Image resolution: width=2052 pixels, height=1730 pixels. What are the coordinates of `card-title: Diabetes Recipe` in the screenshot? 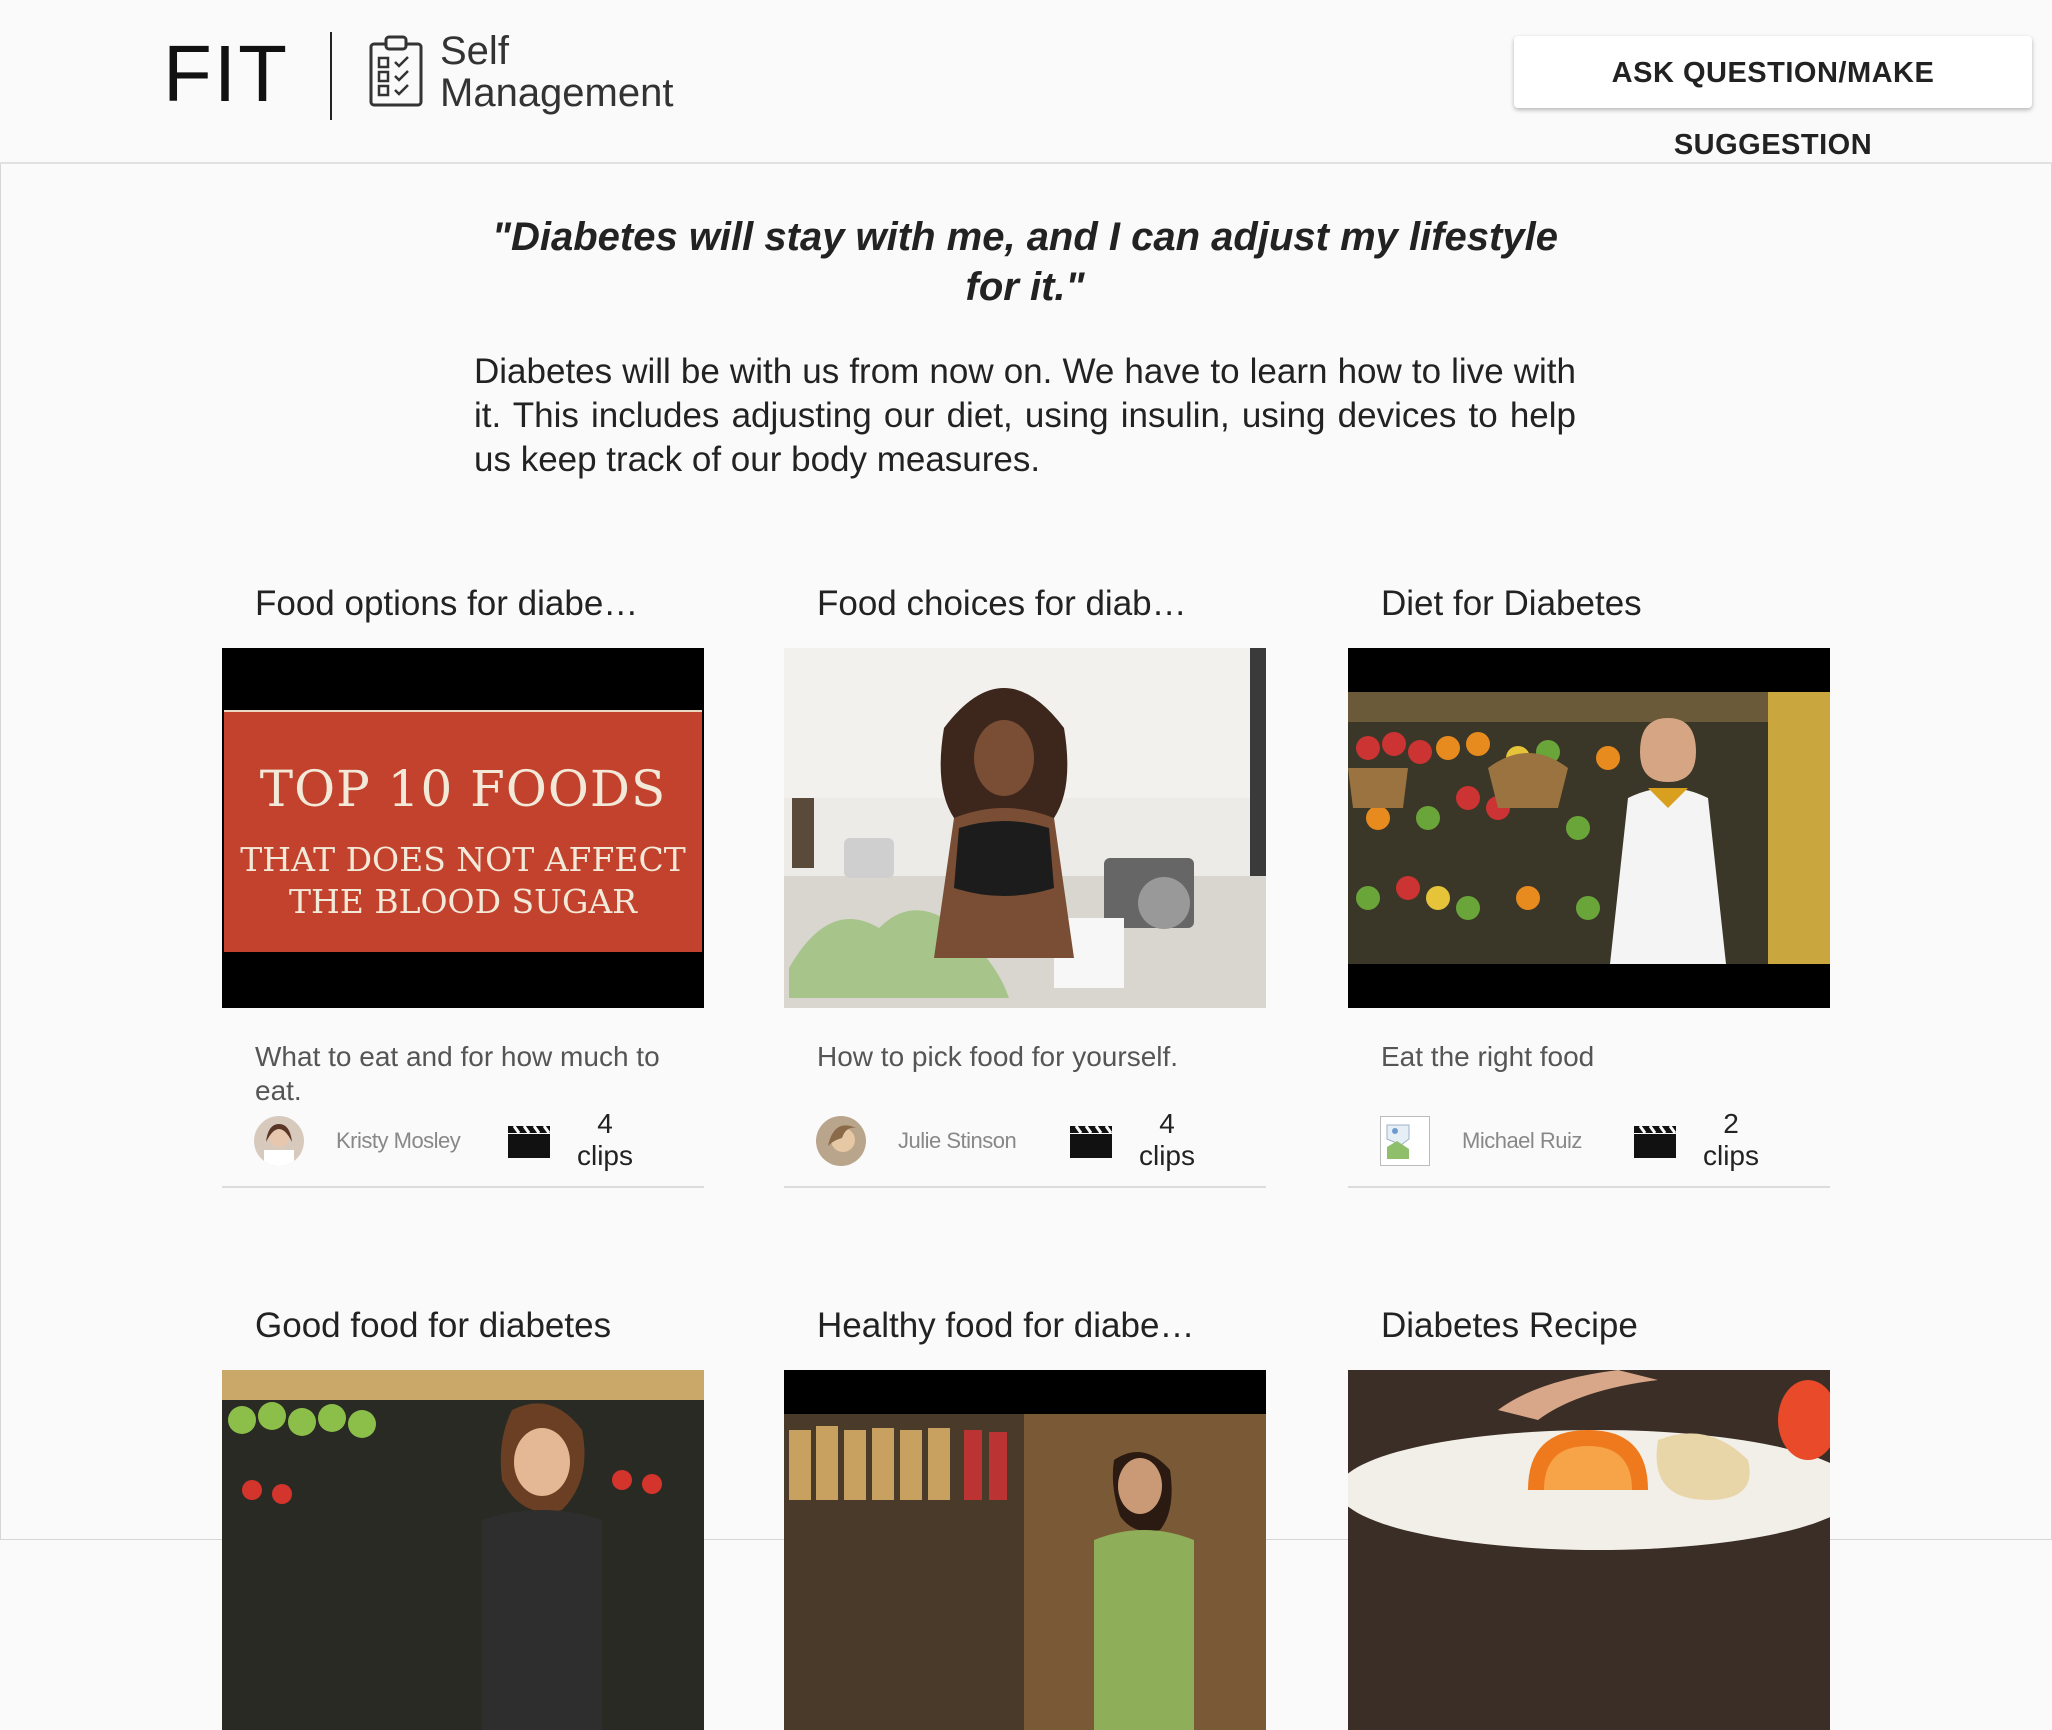 It's located at (1606, 1326).